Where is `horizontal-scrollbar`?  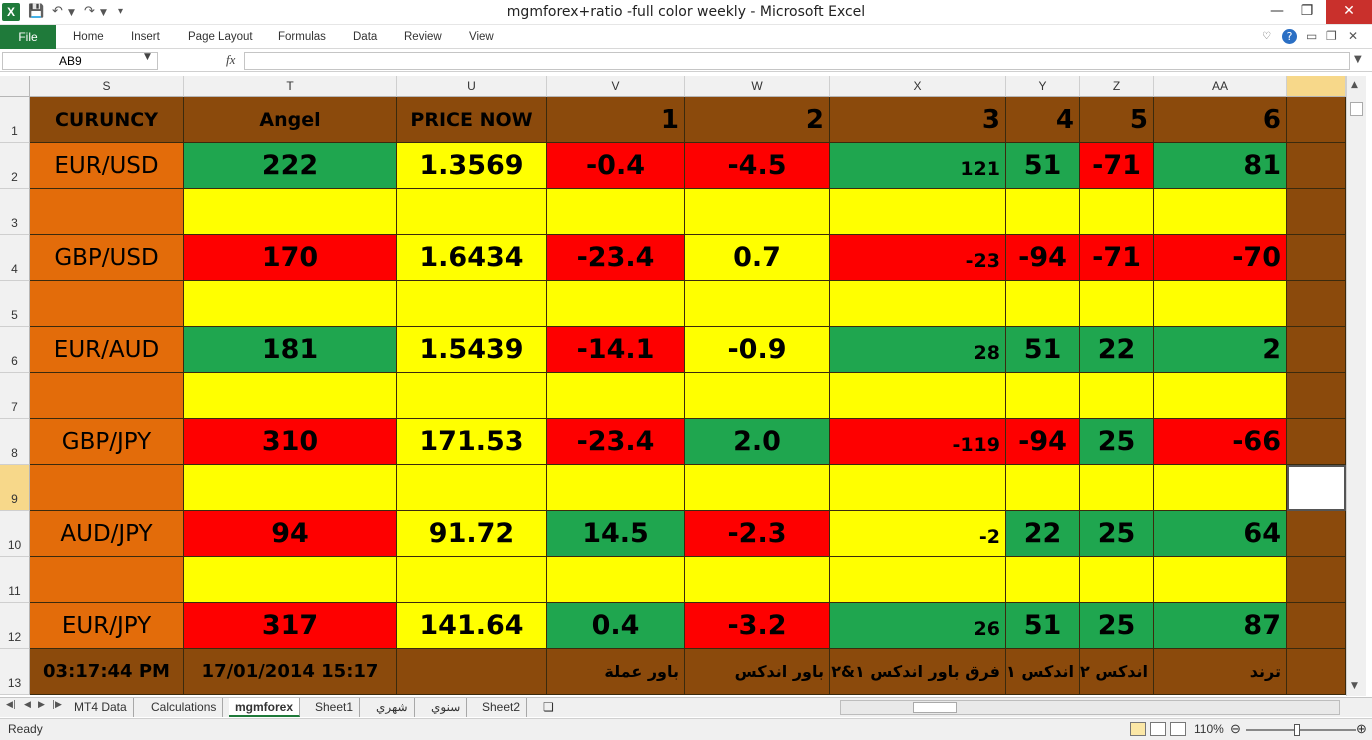
horizontal-scrollbar is located at coordinates (1090, 707).